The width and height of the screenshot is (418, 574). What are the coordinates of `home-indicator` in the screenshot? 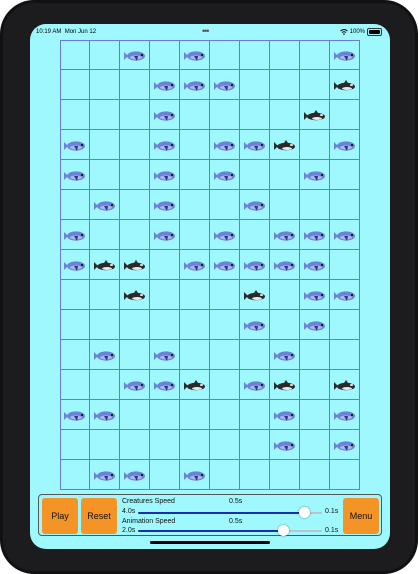 It's located at (210, 542).